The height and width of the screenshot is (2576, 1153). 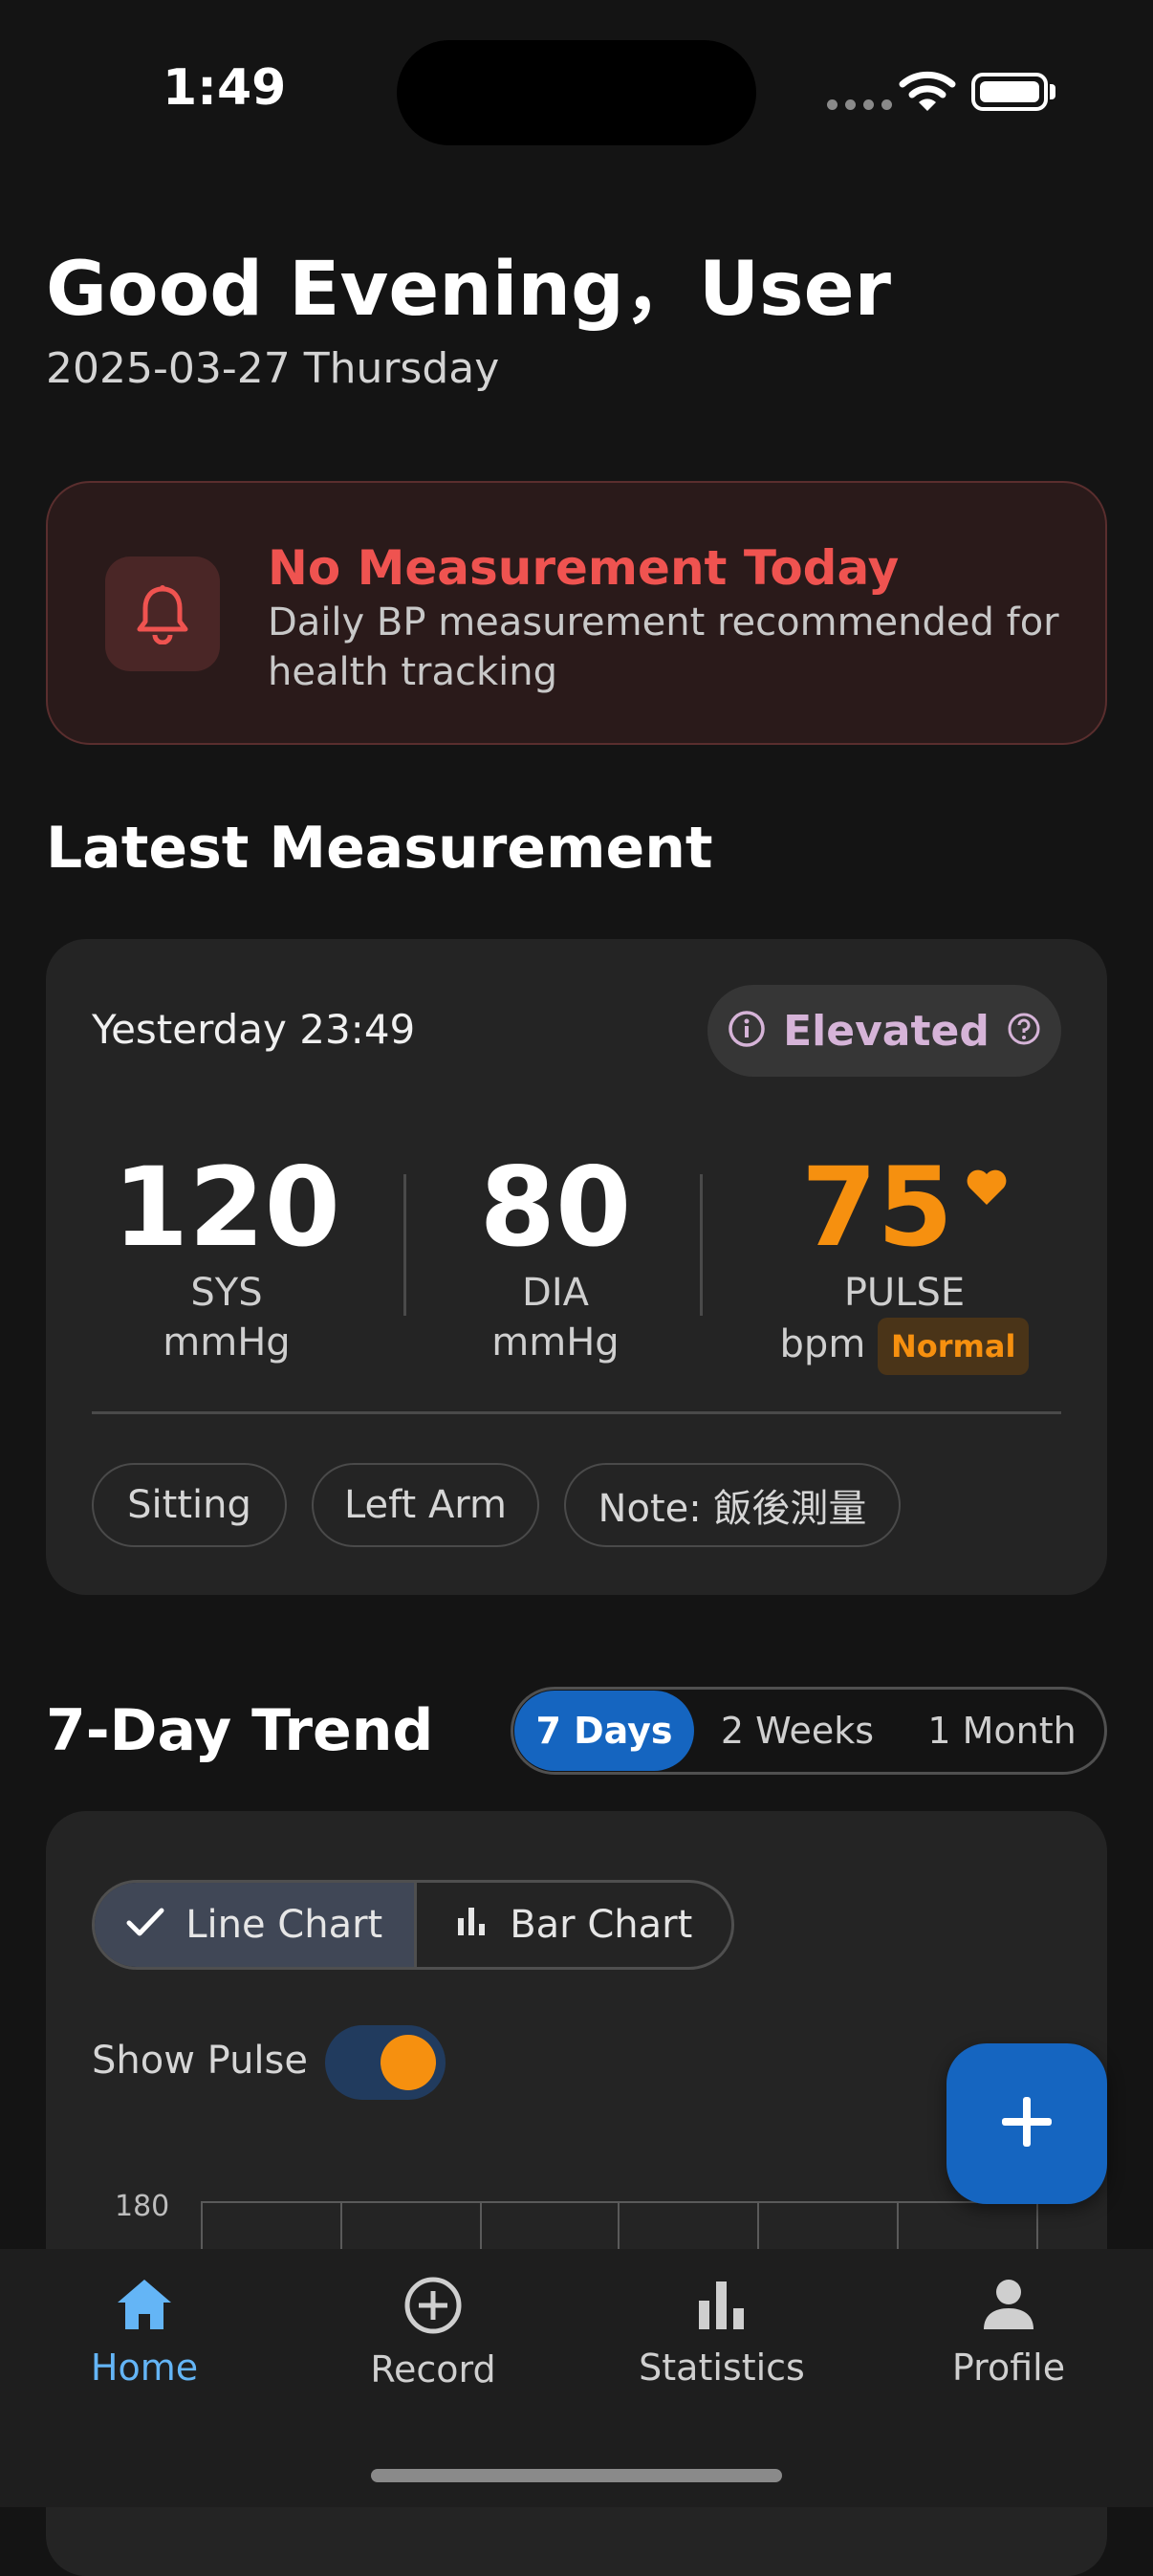 I want to click on pulse-status-badge: Normal, so click(x=954, y=1346).